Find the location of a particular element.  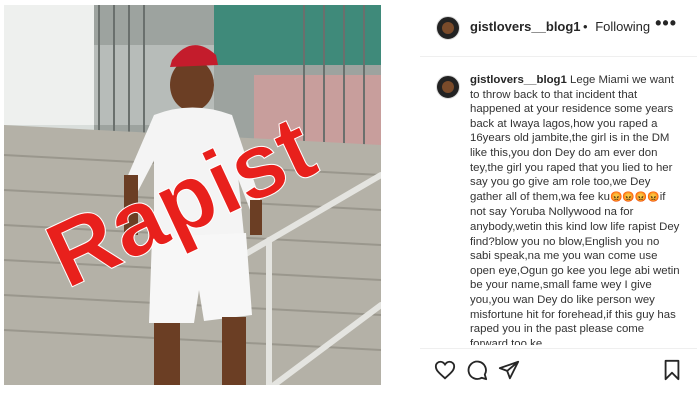

post-header: gistlovers__blog1 • Following ••• is located at coordinates (558, 28).